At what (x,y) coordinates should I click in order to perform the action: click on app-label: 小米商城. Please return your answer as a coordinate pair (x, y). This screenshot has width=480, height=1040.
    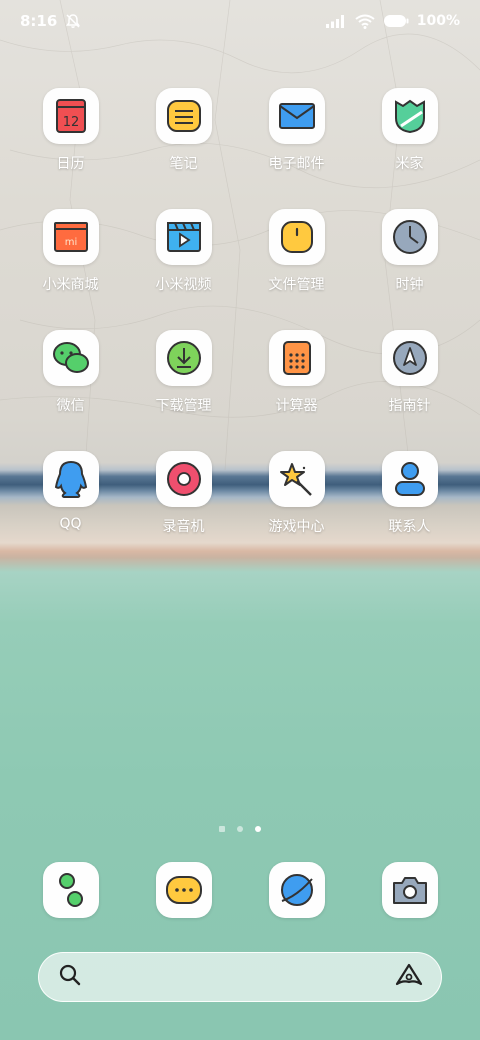
    Looking at the image, I should click on (70, 285).